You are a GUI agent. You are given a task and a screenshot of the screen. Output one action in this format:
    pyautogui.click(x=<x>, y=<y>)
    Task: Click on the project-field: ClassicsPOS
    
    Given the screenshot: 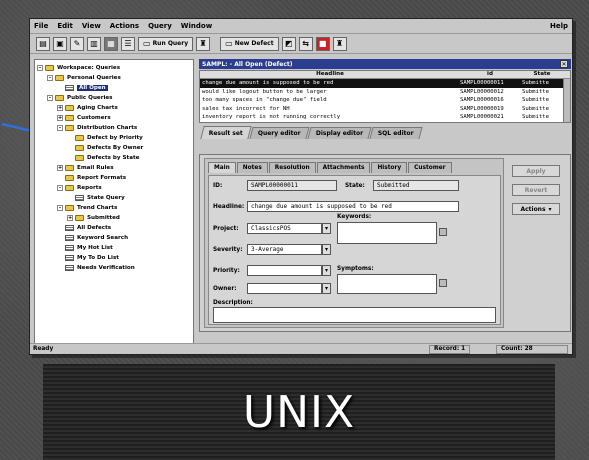 What is the action you would take?
    pyautogui.click(x=284, y=228)
    